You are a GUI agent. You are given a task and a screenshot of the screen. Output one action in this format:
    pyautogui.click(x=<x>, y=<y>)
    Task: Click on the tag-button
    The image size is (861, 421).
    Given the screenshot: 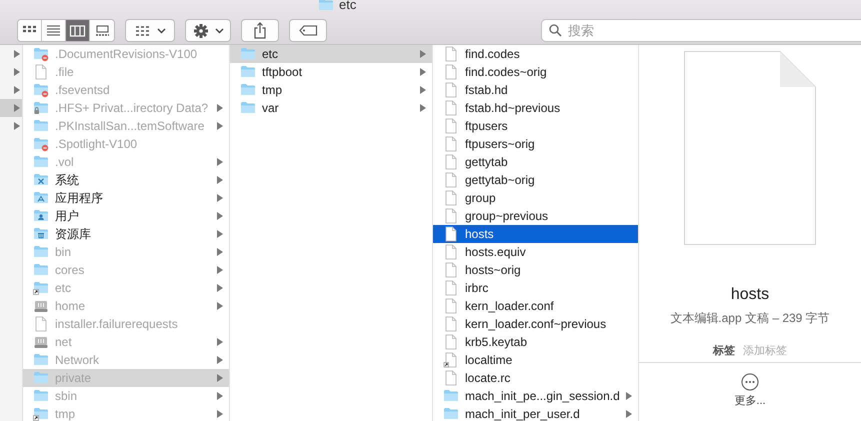 What is the action you would take?
    pyautogui.click(x=308, y=30)
    